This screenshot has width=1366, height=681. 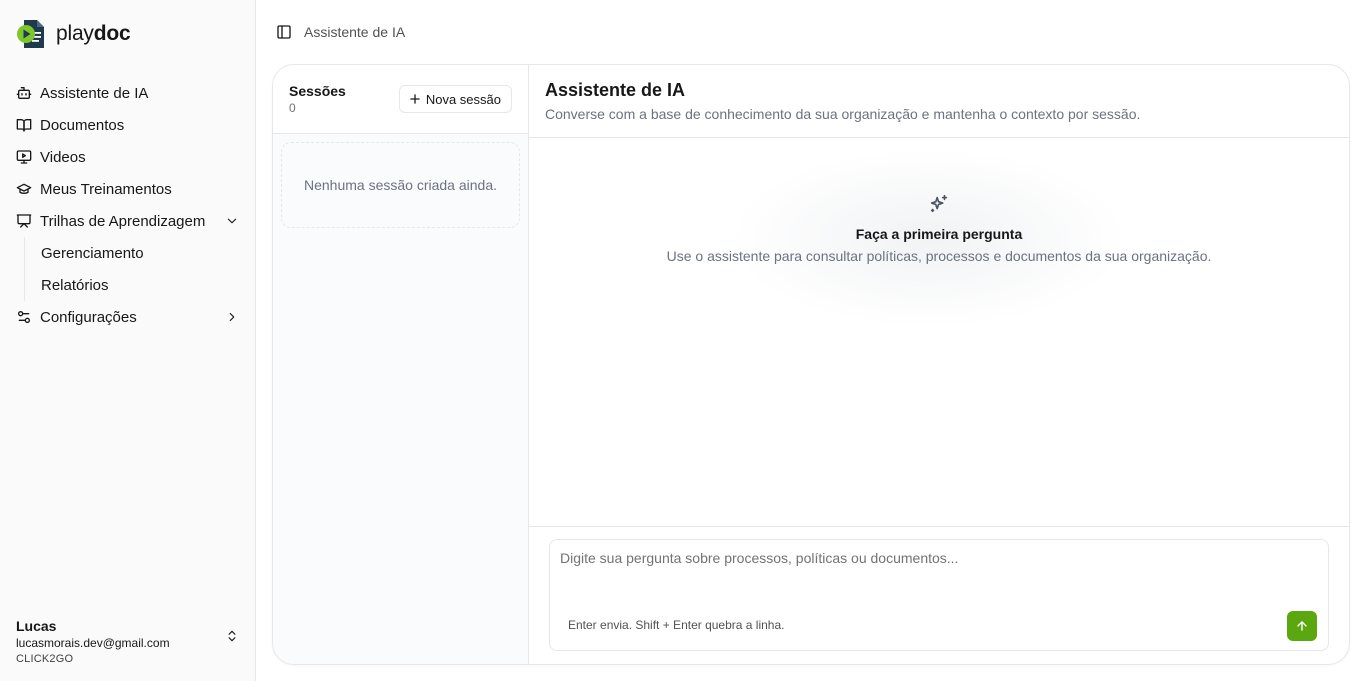 I want to click on breadcrumb: Assistente de IA, so click(x=355, y=32).